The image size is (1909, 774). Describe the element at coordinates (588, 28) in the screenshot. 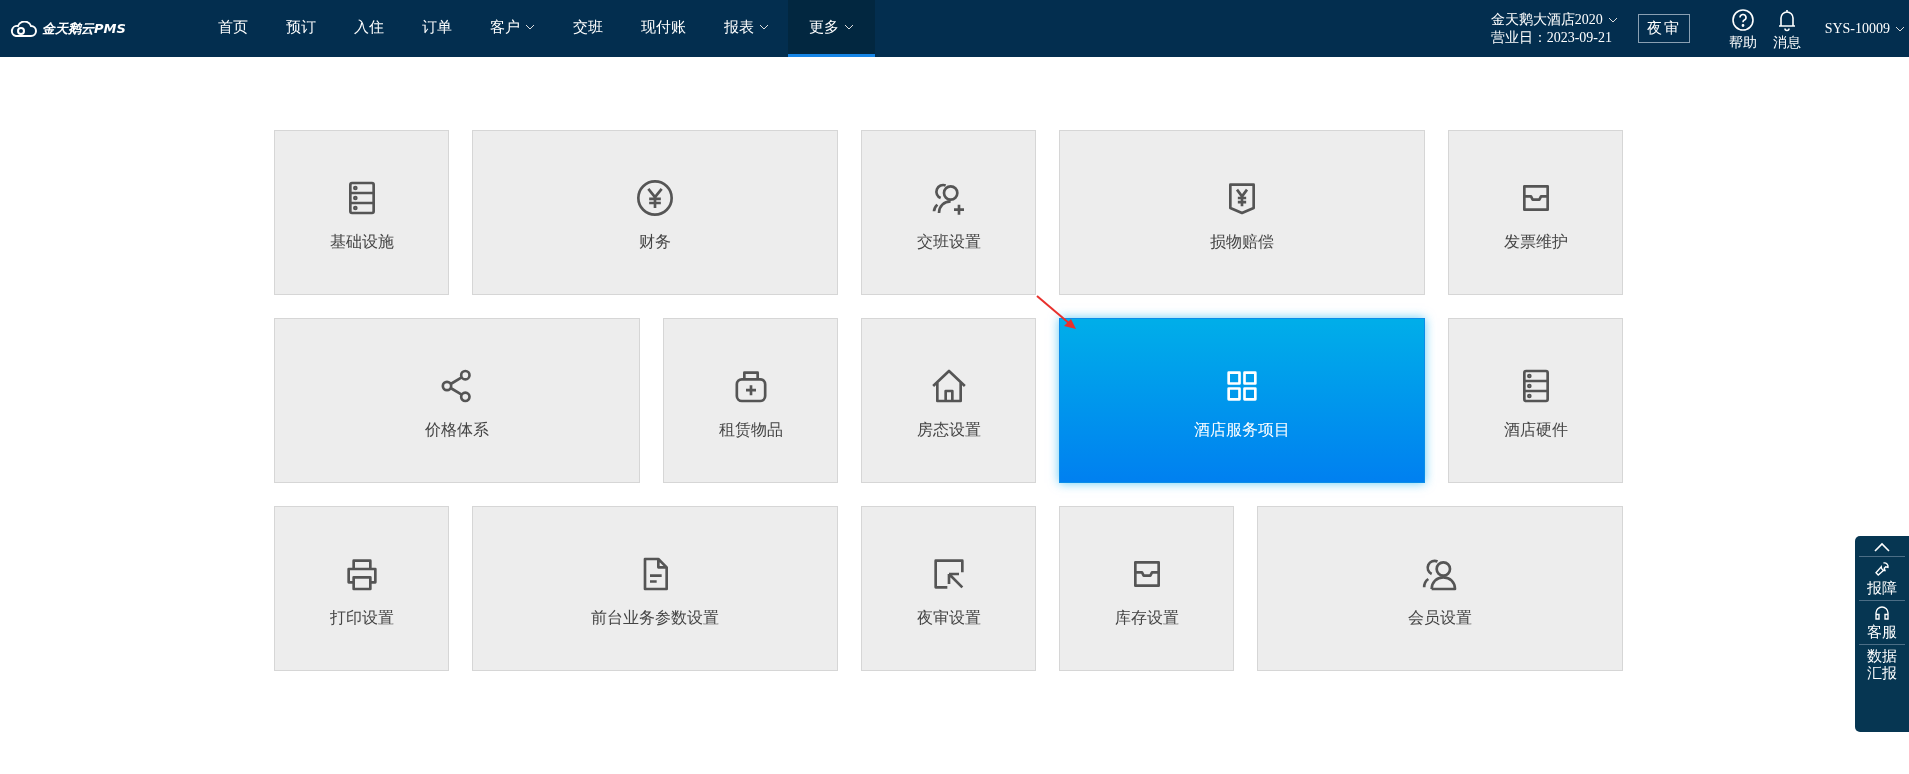

I see `nav-tab: 交班` at that location.